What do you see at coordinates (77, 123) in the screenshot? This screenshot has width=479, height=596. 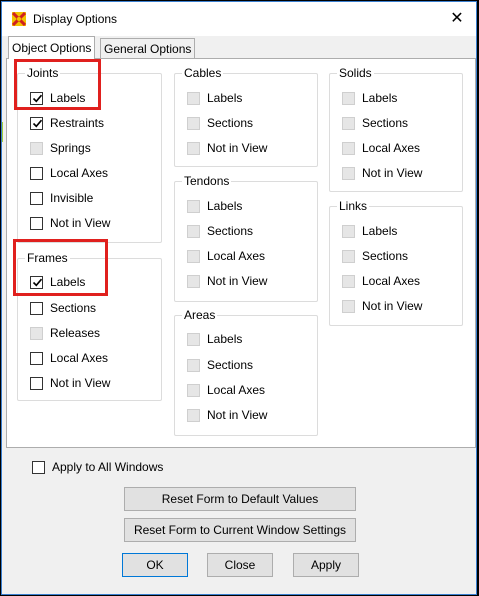 I see `option-label: Restraints` at bounding box center [77, 123].